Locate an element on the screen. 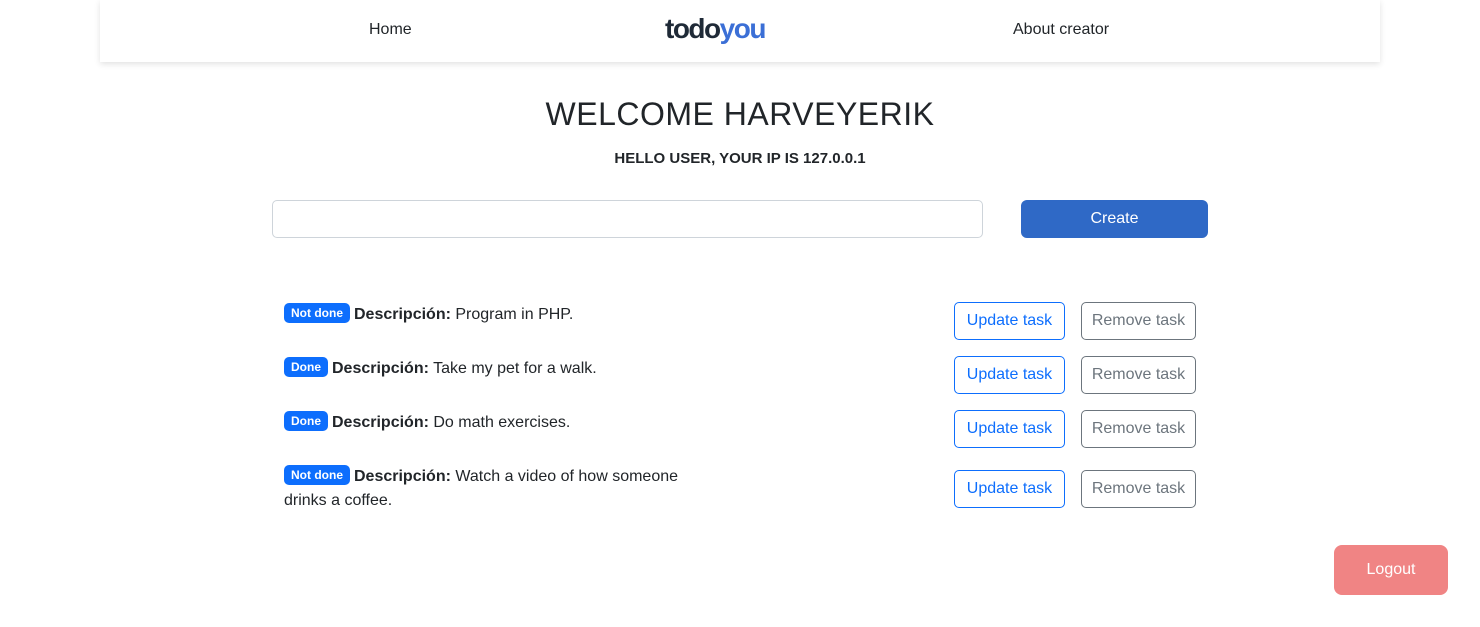 Image resolution: width=1480 pixels, height=627 pixels. ip-greeting: HELLO USER, YOUR IP IS 127.0.0.1 is located at coordinates (740, 158).